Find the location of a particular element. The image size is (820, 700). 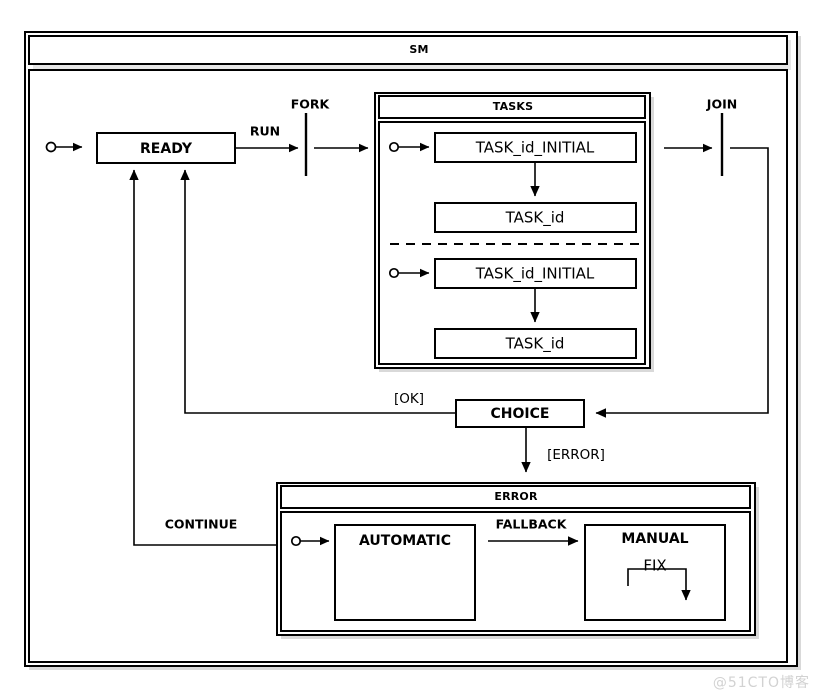

state-task-initial-1-label: TASK_id_INITIAL is located at coordinates (535, 148).